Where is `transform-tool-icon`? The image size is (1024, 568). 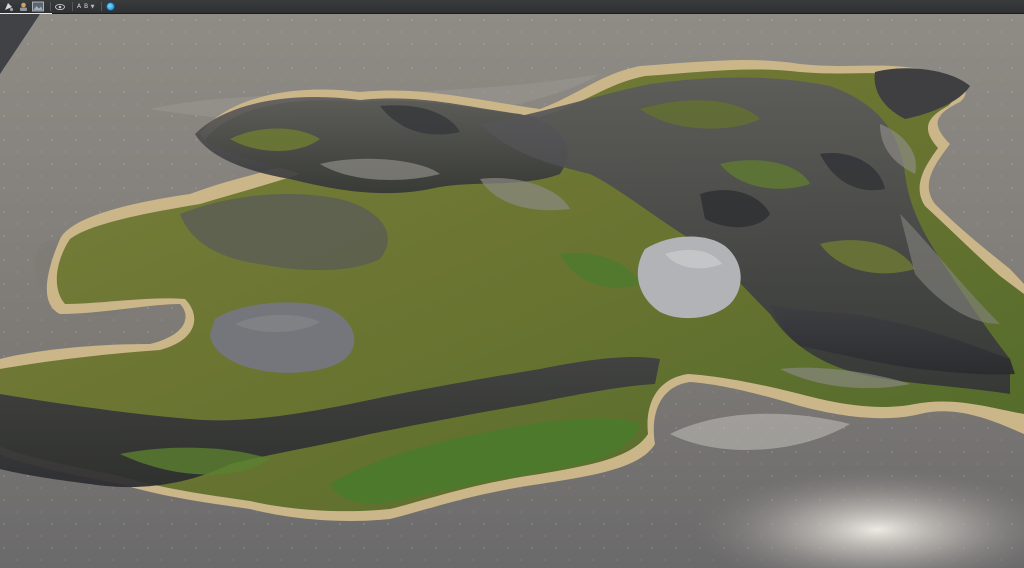
transform-tool-icon is located at coordinates (8, 7).